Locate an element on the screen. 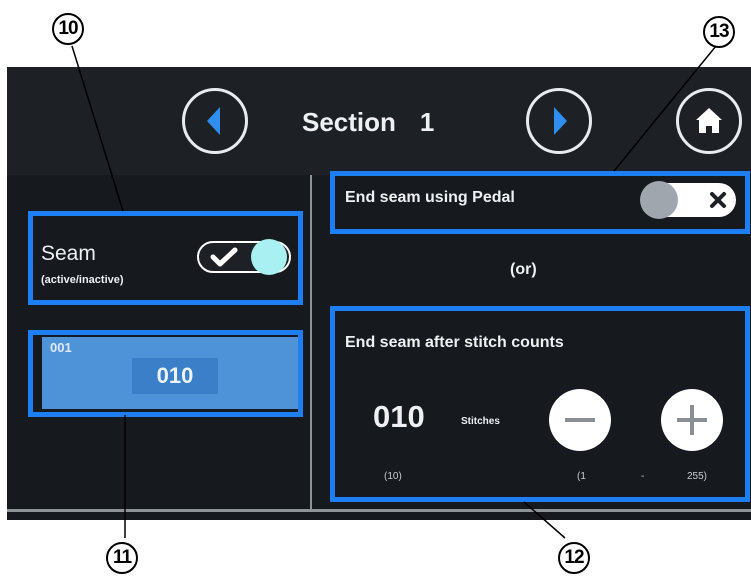  callout-13: 13 is located at coordinates (719, 32).